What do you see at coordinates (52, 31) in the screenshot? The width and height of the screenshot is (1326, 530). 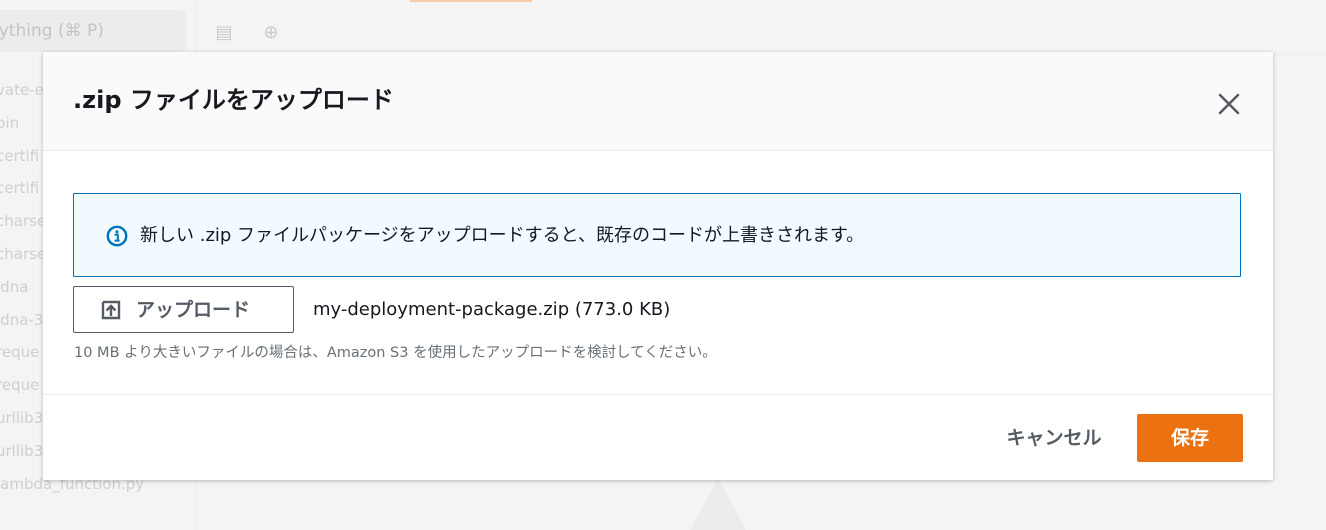 I see `search-placeholder: nything (⌘ P)` at bounding box center [52, 31].